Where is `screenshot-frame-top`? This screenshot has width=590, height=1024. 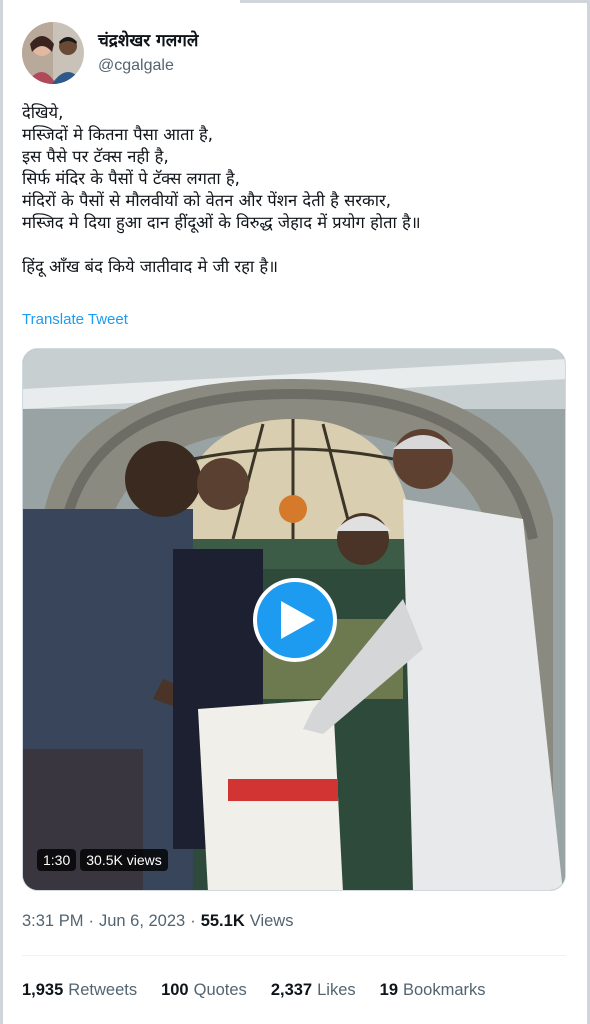 screenshot-frame-top is located at coordinates (415, 1).